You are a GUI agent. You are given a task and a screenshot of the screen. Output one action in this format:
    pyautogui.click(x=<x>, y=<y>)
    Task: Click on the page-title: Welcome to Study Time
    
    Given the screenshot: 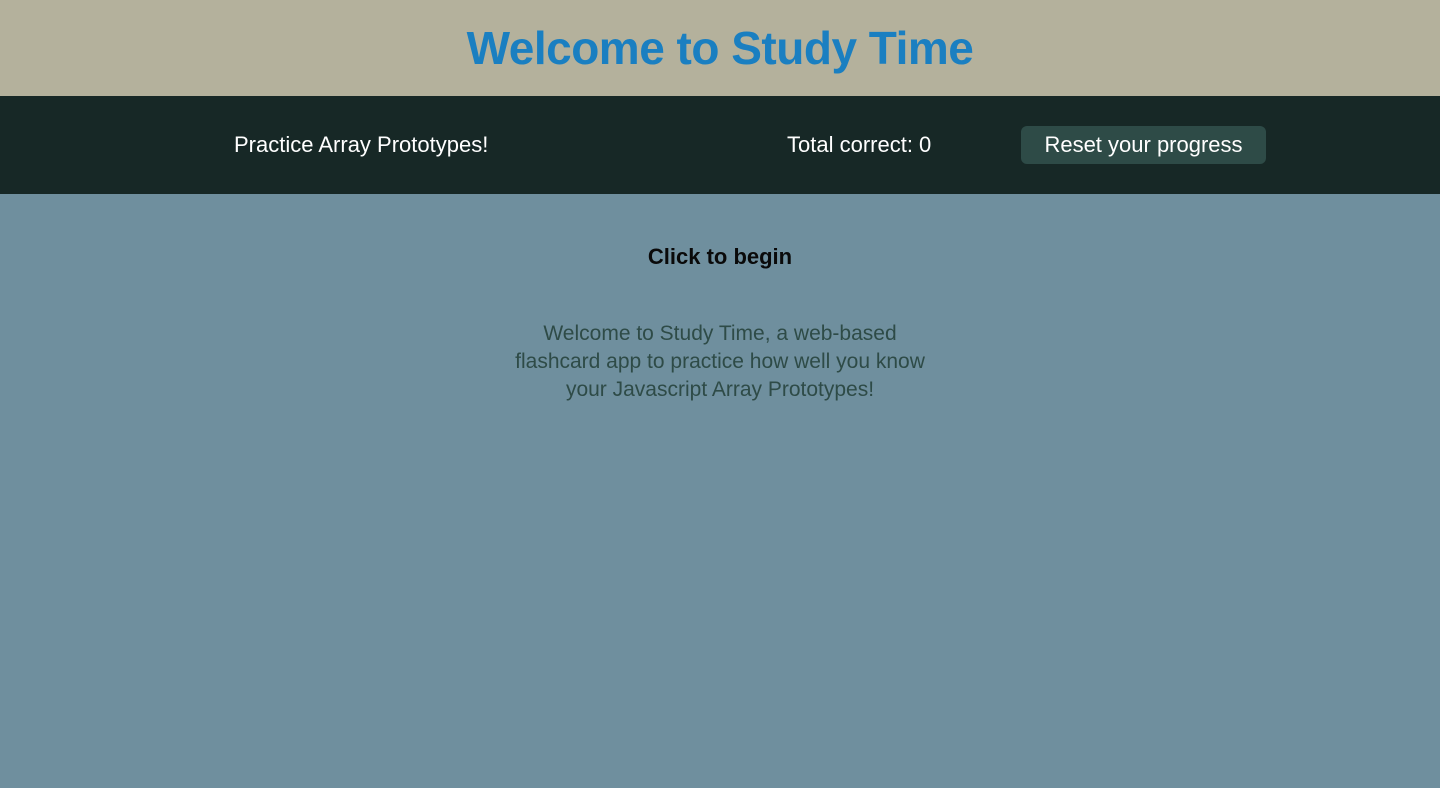 What is the action you would take?
    pyautogui.click(x=720, y=48)
    